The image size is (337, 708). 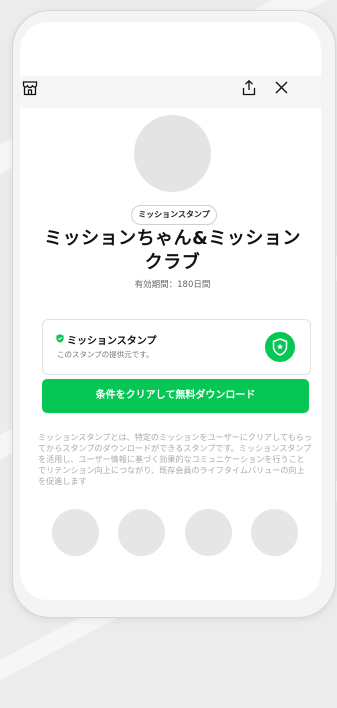 I want to click on shield-star-icon, so click(x=280, y=347).